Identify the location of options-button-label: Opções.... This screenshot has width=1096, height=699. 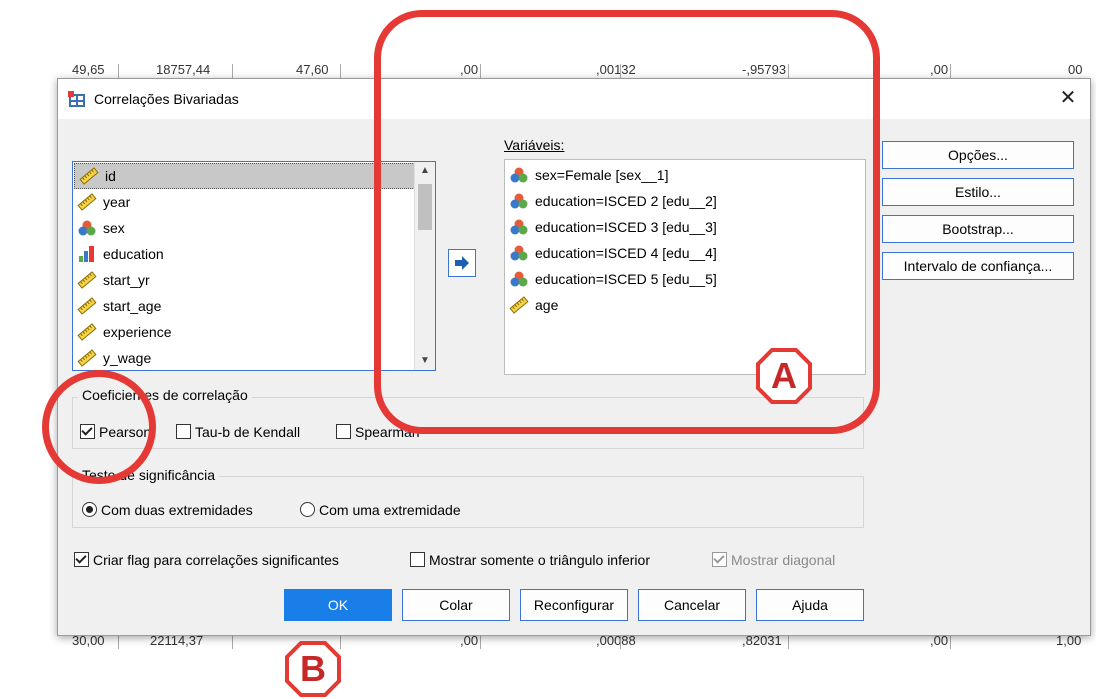
(978, 155).